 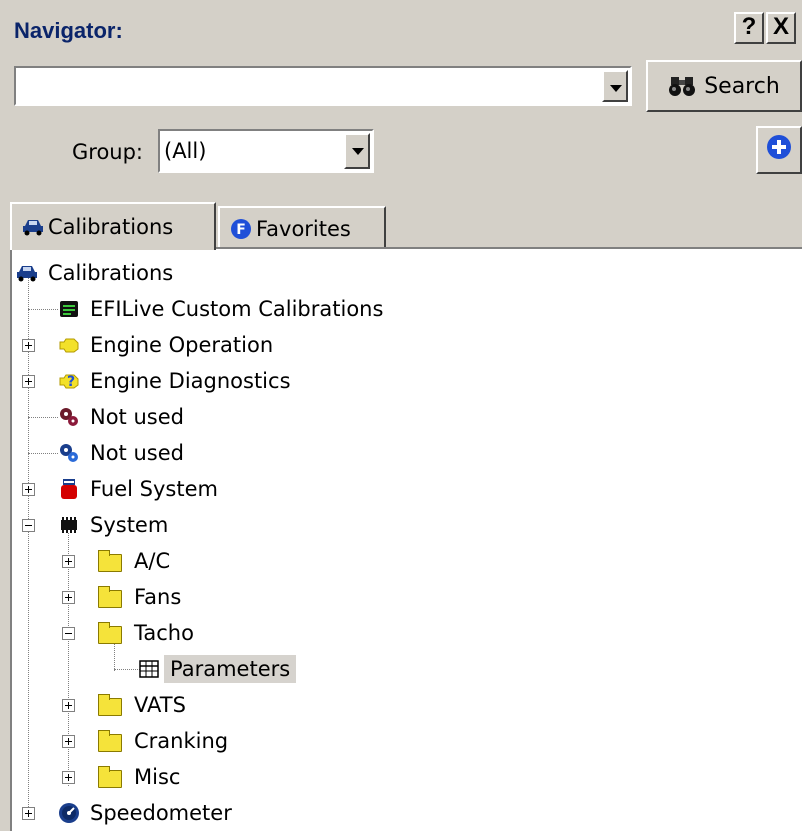 What do you see at coordinates (161, 813) in the screenshot?
I see `tree-item-label: Speedometer` at bounding box center [161, 813].